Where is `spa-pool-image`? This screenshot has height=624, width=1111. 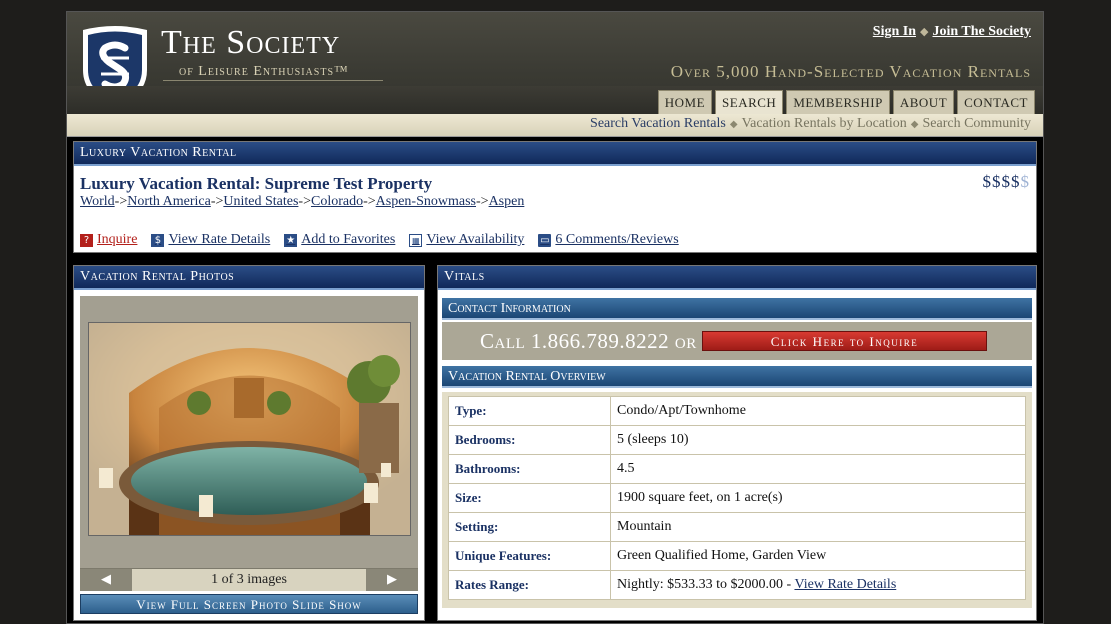
spa-pool-image is located at coordinates (249, 429).